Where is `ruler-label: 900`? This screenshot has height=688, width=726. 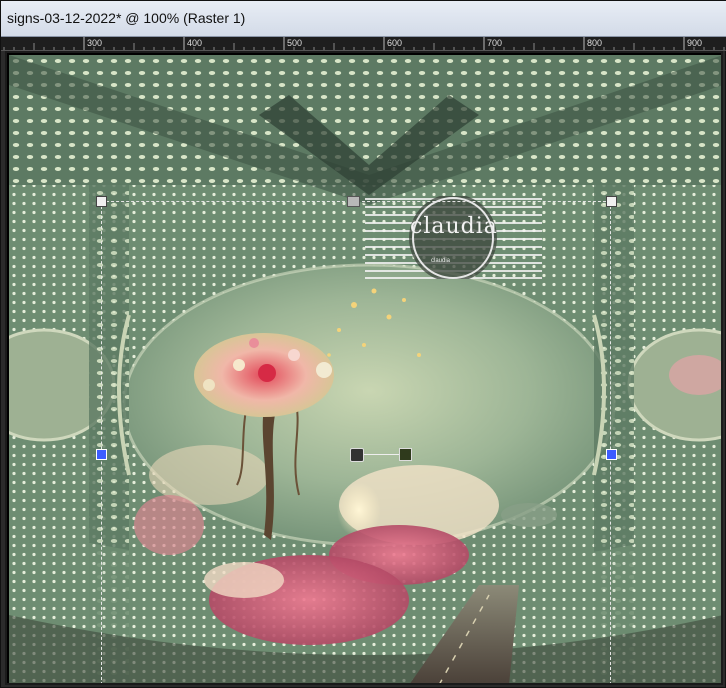 ruler-label: 900 is located at coordinates (695, 43).